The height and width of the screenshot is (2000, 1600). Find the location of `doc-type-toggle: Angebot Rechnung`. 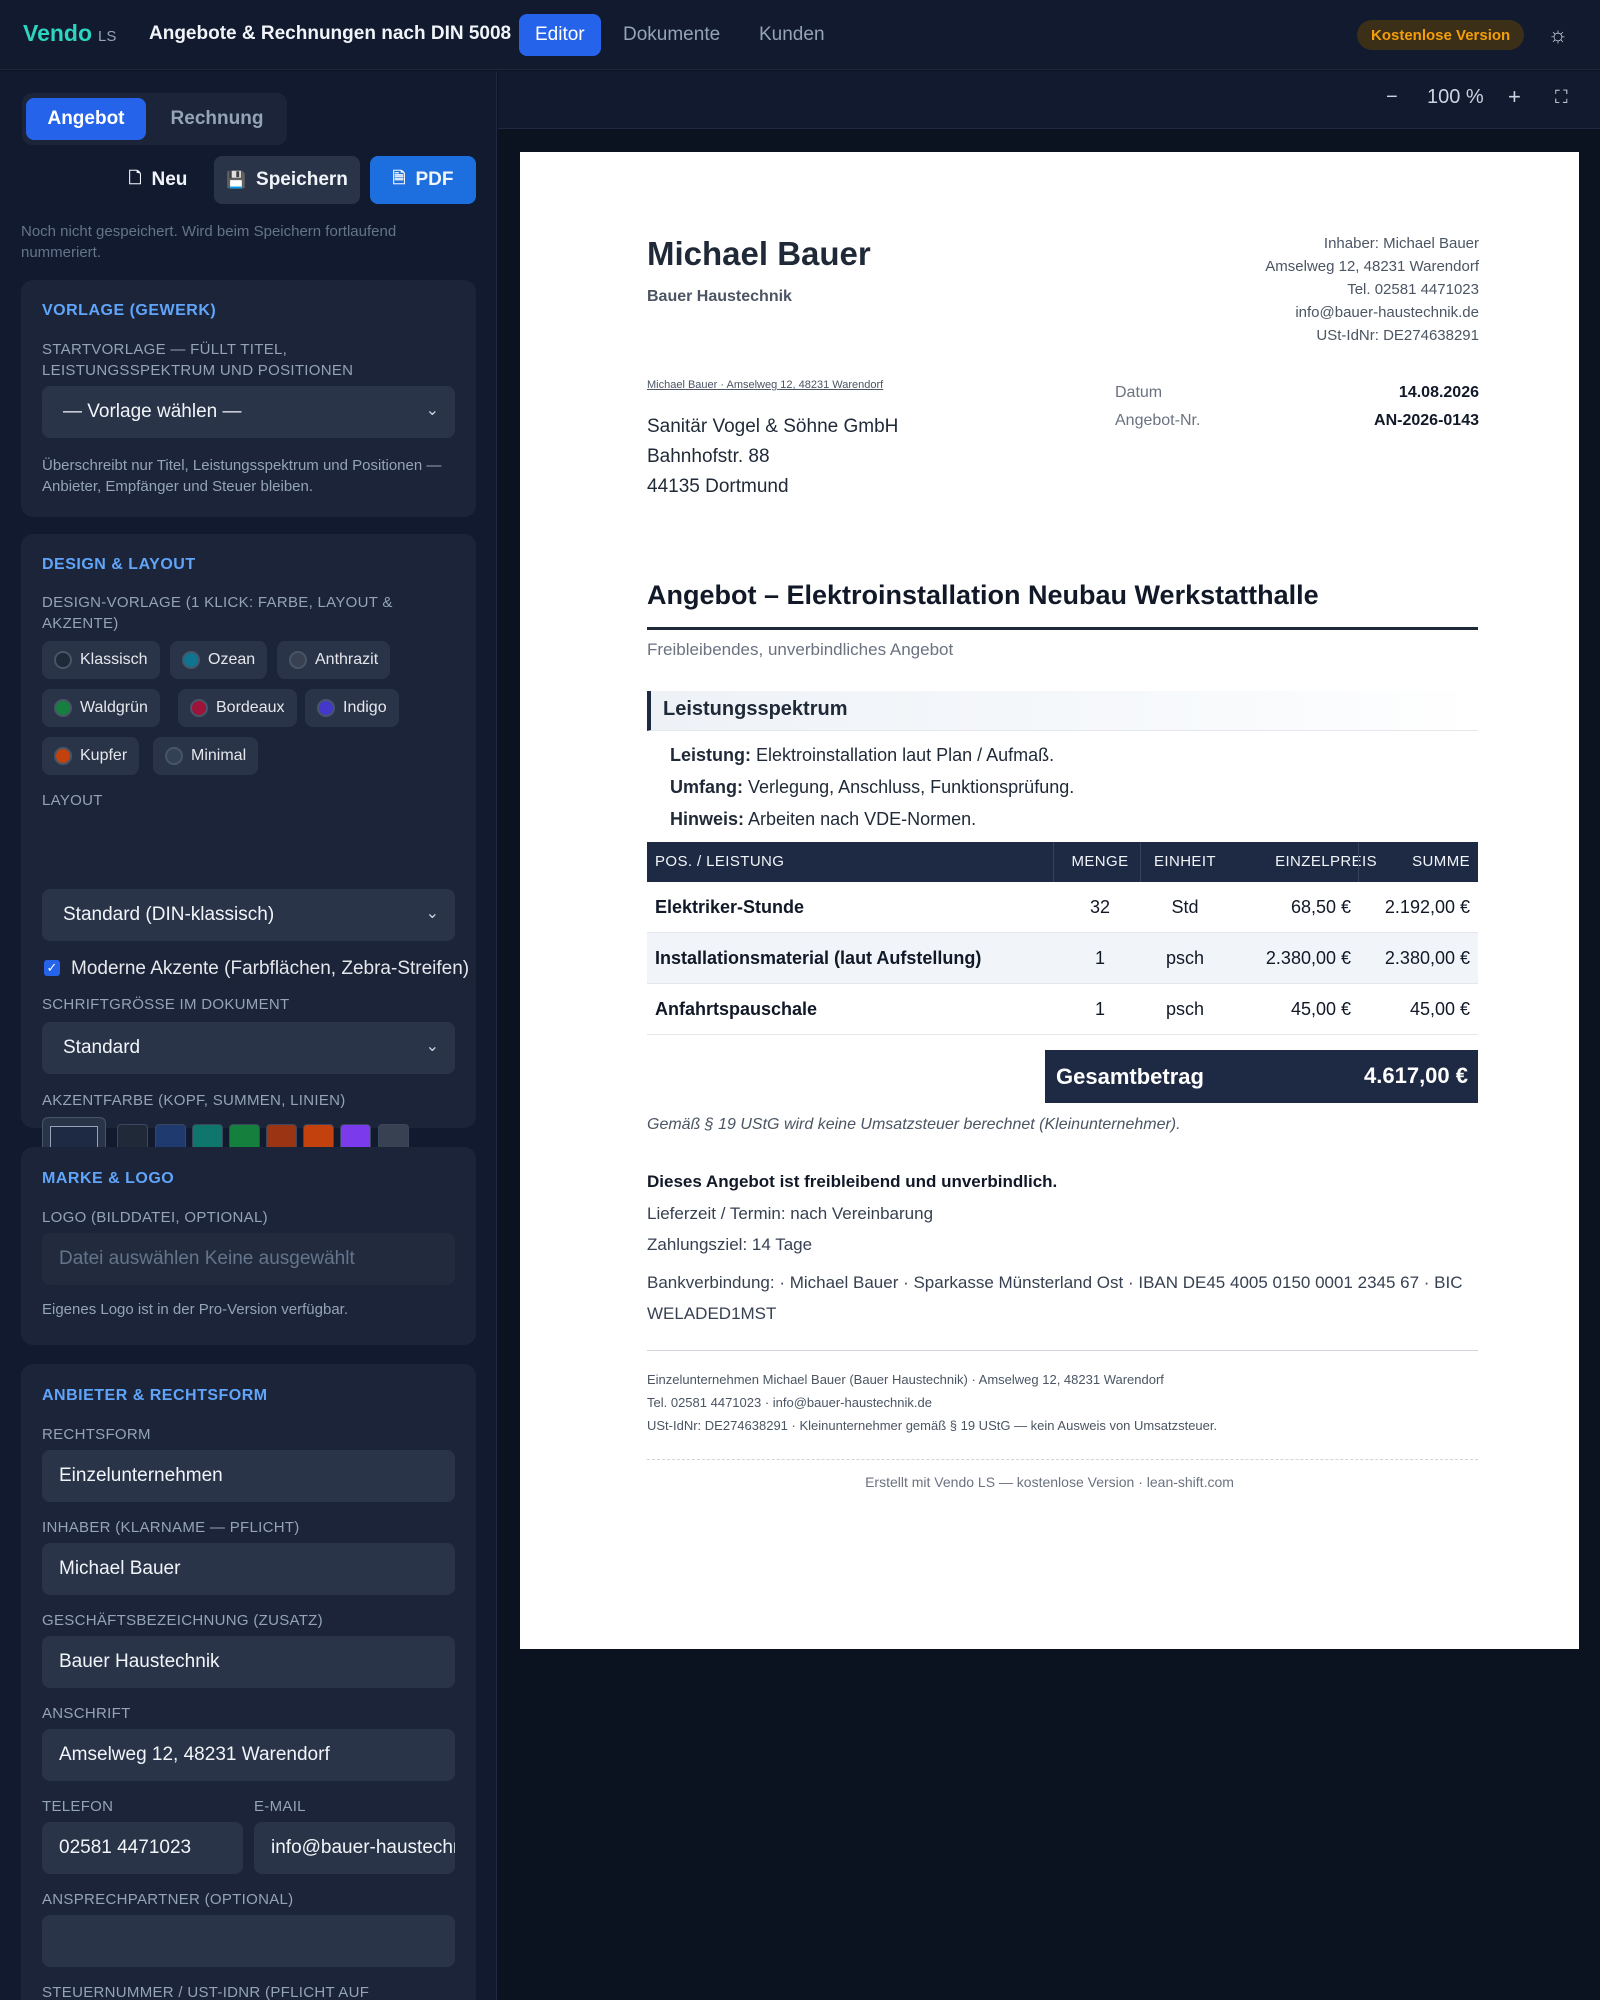

doc-type-toggle: Angebot Rechnung is located at coordinates (154, 119).